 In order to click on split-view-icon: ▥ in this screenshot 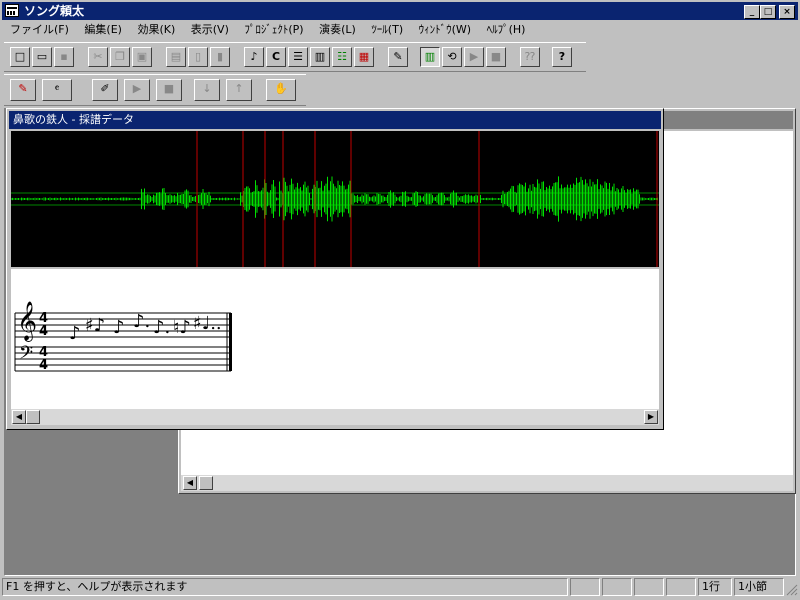, I will do `click(430, 56)`.